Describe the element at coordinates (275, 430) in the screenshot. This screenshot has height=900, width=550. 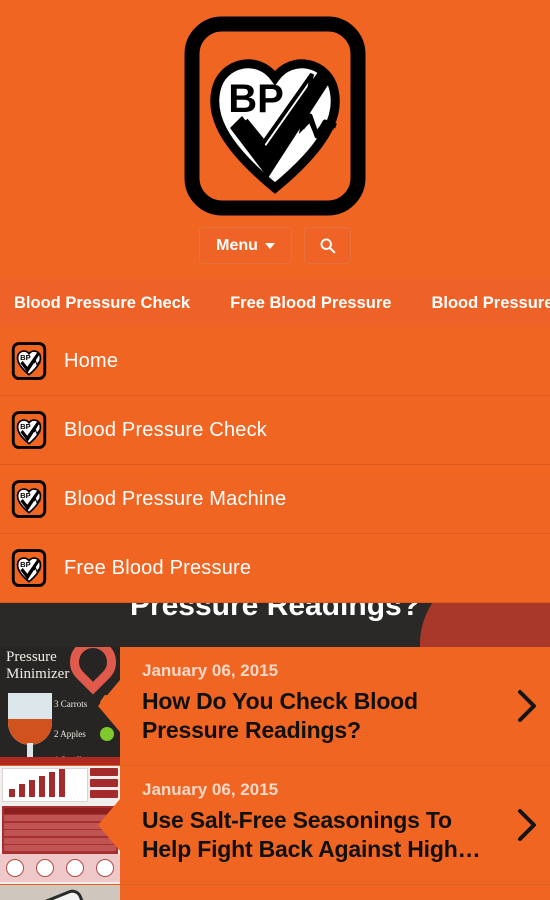
I see `menu-item-blood-pressure-check: BP Blood Pressure Check` at that location.